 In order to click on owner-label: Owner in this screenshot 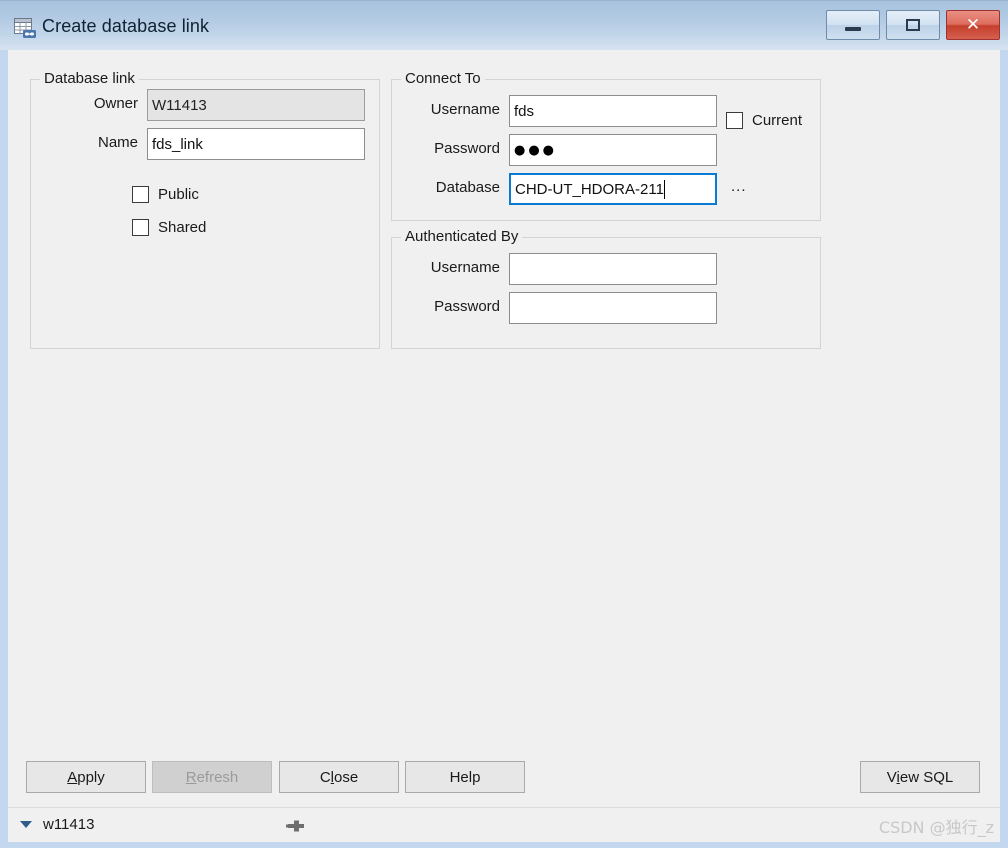, I will do `click(115, 103)`.